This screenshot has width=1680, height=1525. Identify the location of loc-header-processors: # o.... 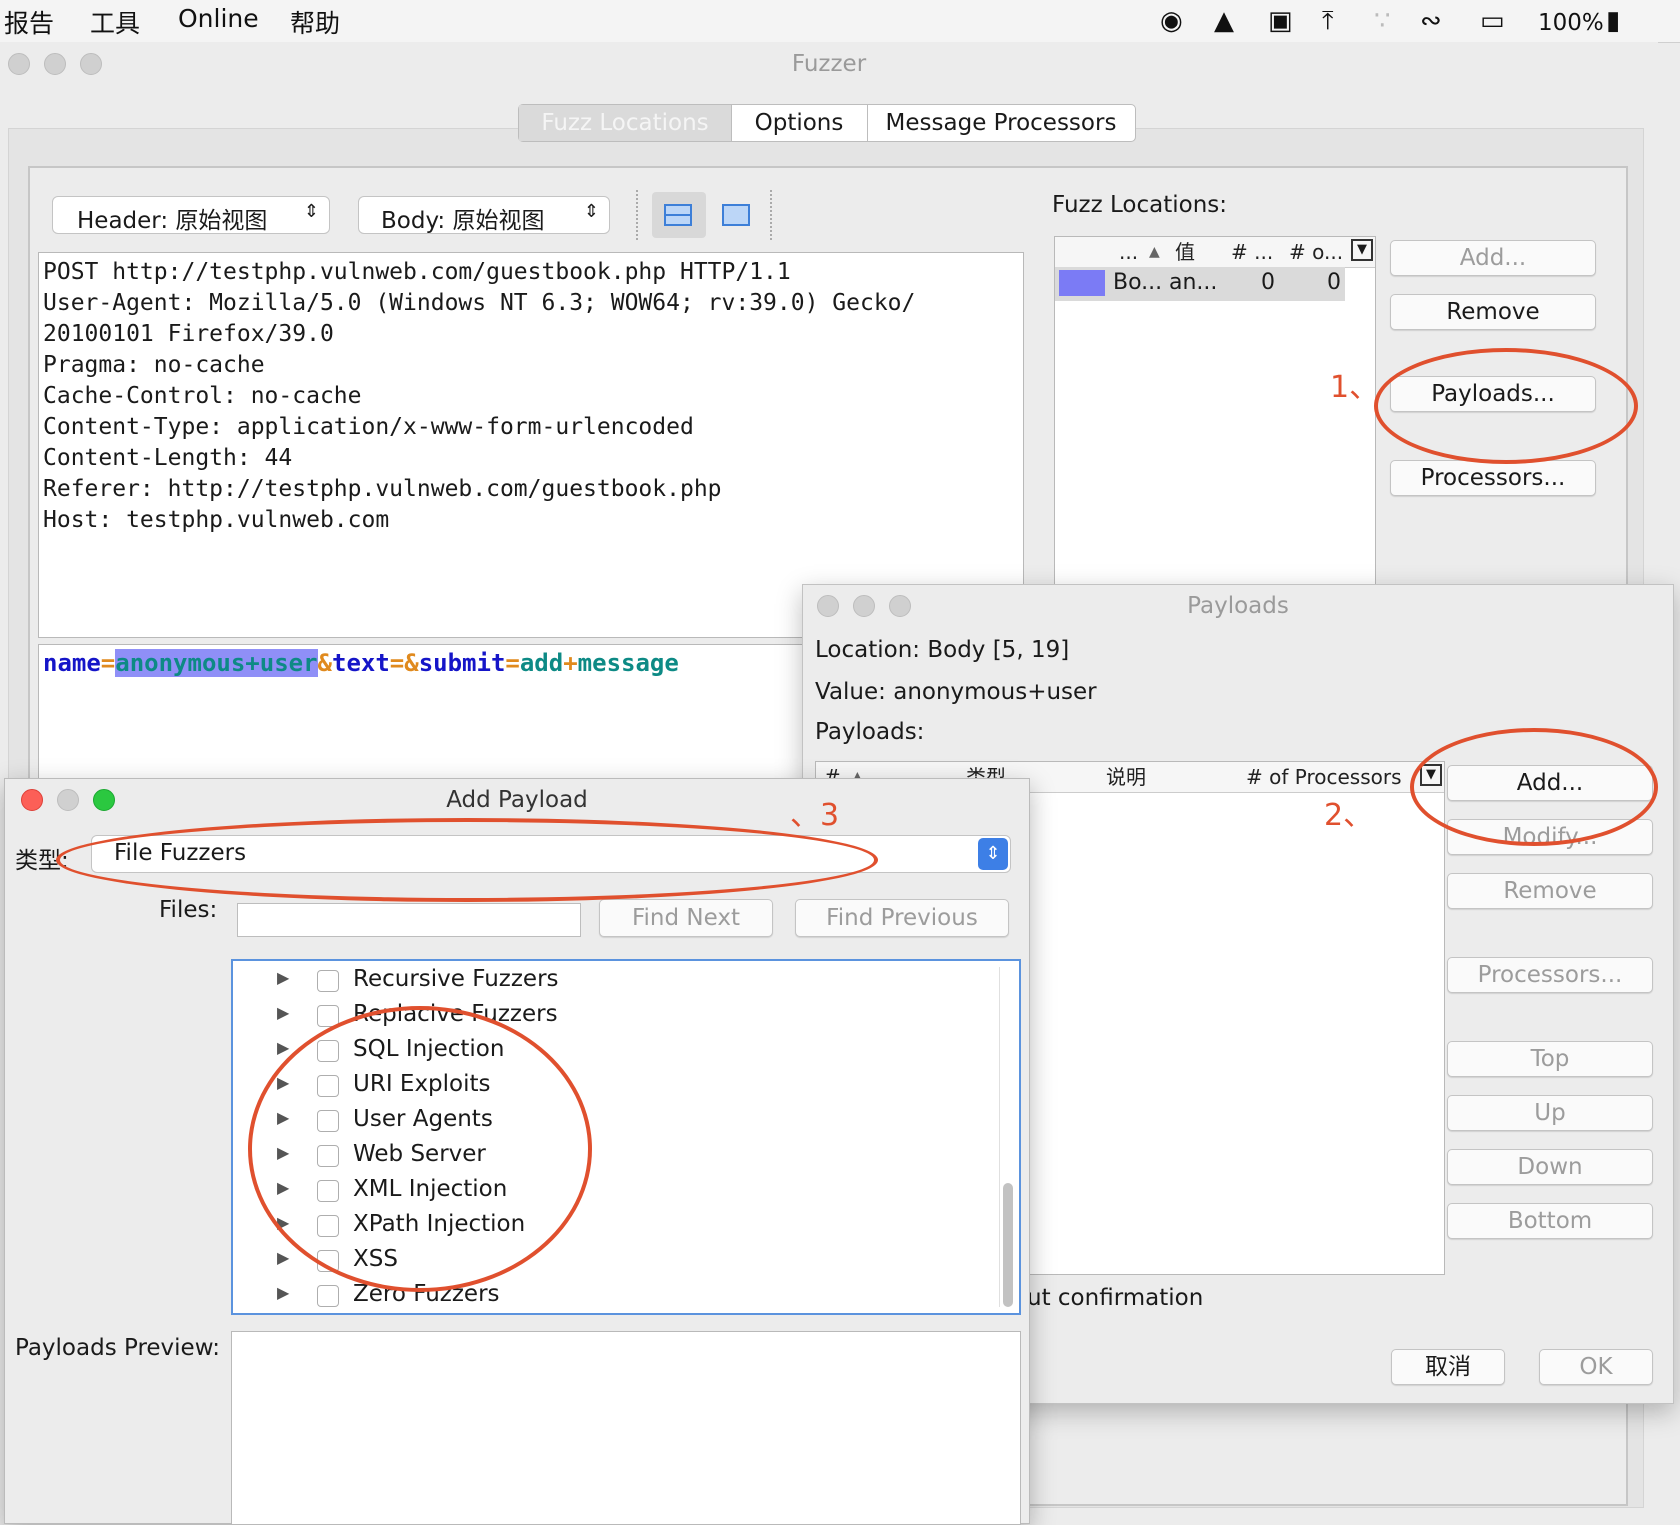
(1316, 252).